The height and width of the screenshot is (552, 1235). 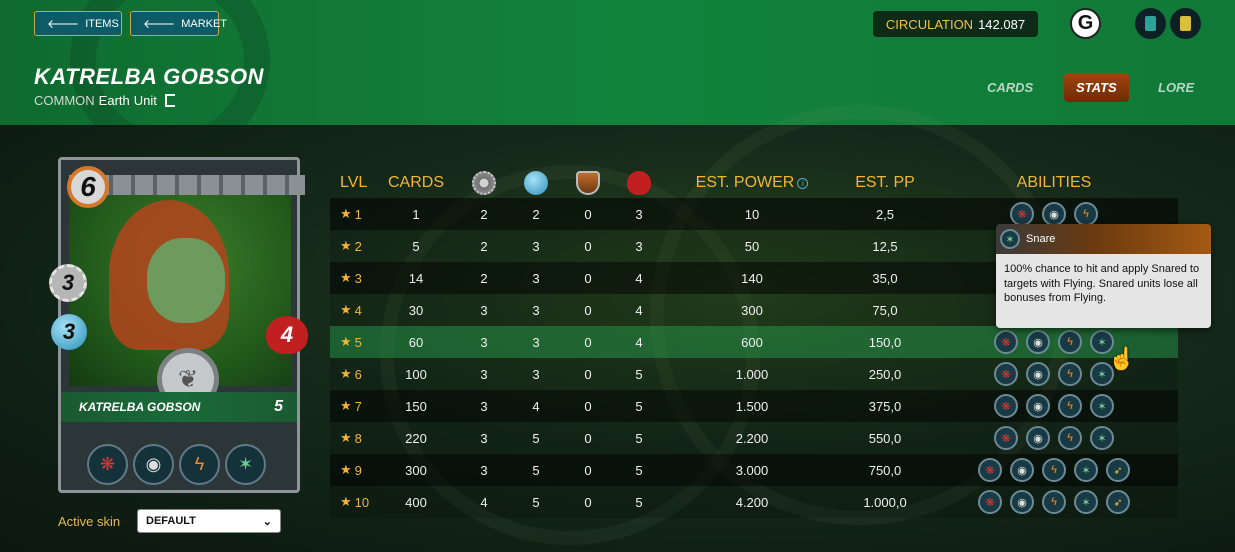 I want to click on header-armor, so click(x=588, y=183).